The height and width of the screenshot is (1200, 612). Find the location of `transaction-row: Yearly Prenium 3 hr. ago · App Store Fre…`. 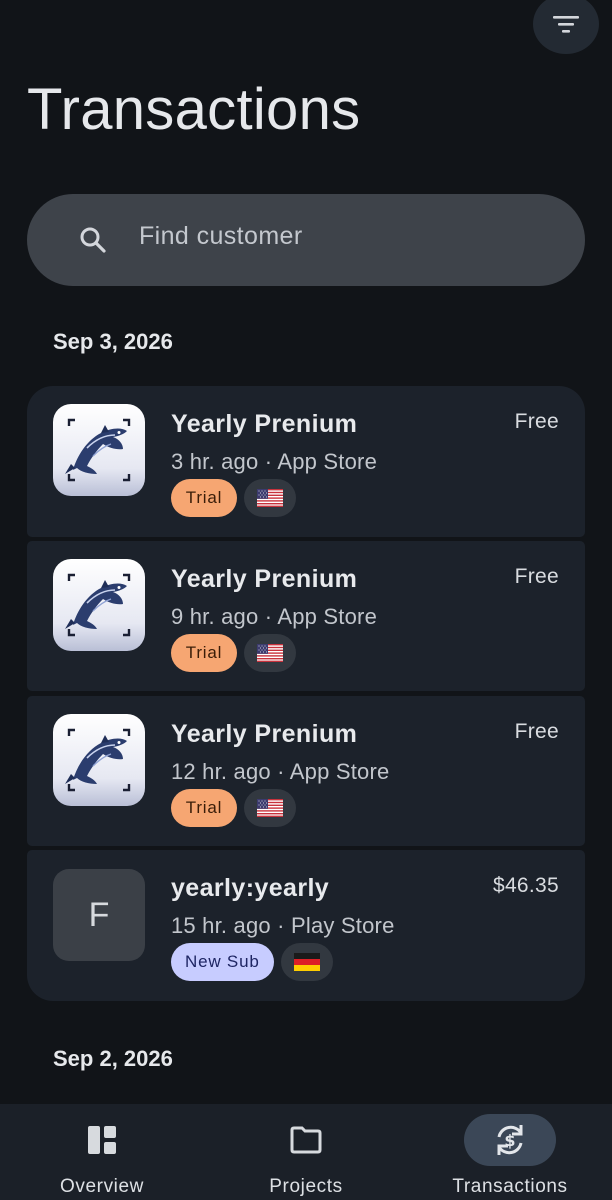

transaction-row: Yearly Prenium 3 hr. ago · App Store Fre… is located at coordinates (306, 461).